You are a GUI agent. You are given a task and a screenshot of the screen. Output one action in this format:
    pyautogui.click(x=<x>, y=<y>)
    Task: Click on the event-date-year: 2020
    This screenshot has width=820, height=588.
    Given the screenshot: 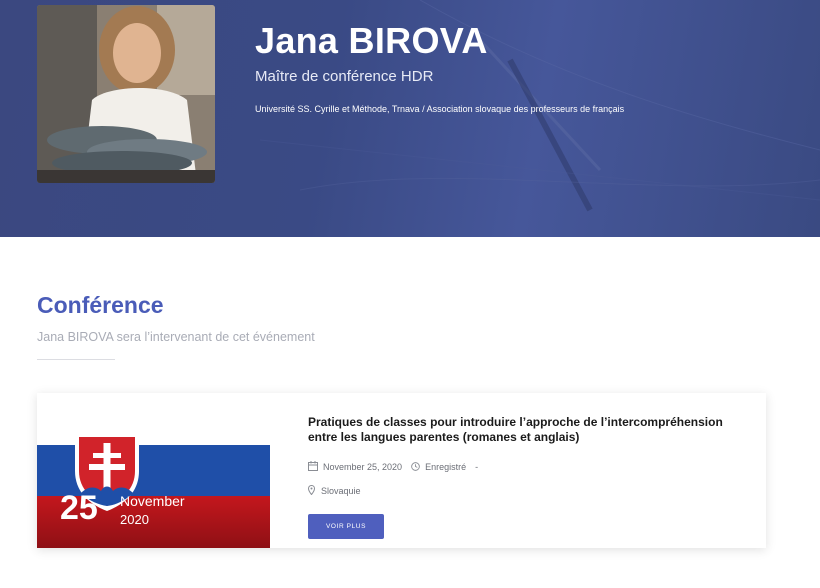 What is the action you would take?
    pyautogui.click(x=134, y=519)
    